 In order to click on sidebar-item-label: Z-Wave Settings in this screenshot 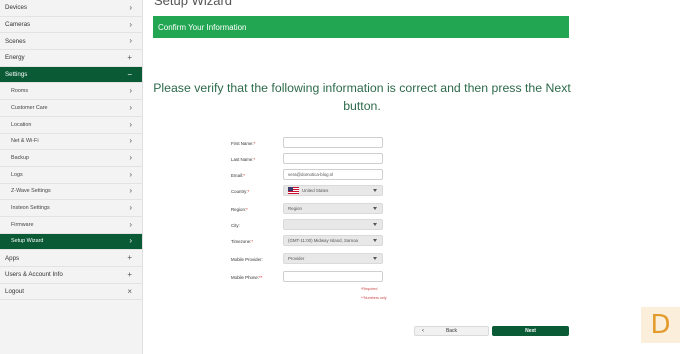, I will do `click(31, 191)`.